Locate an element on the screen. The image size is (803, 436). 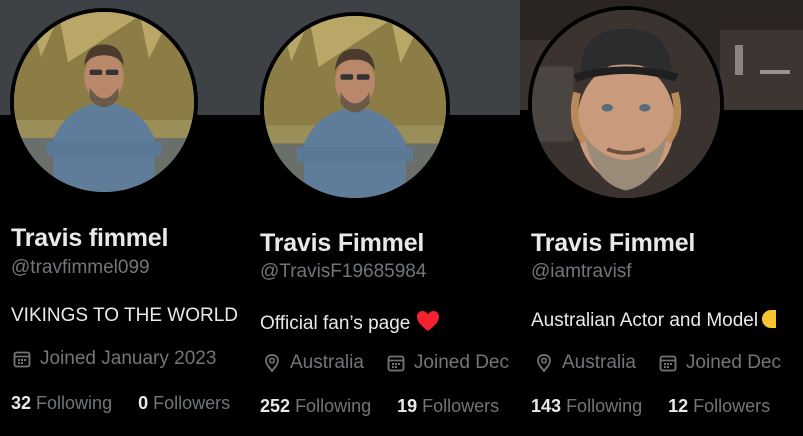
followers-link: 0 Followers is located at coordinates (184, 403).